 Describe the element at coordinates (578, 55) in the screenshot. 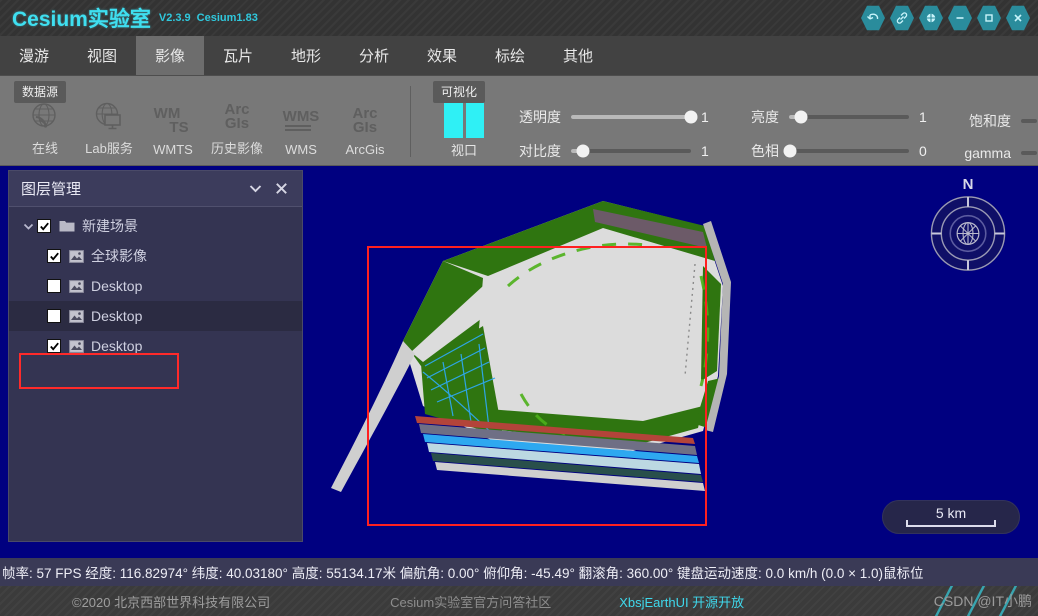

I see `tab-other: 其他` at that location.